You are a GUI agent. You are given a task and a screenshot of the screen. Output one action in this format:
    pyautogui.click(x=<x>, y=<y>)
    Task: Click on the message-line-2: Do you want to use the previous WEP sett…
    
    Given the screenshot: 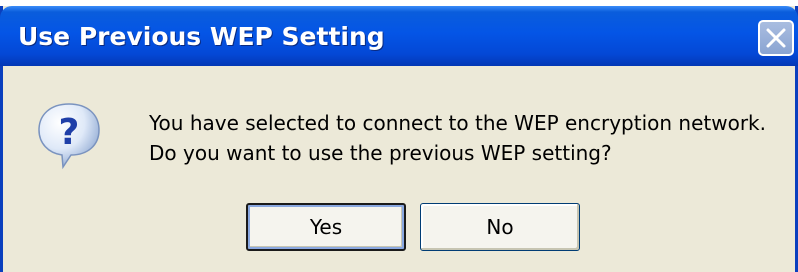 What is the action you would take?
    pyautogui.click(x=380, y=153)
    